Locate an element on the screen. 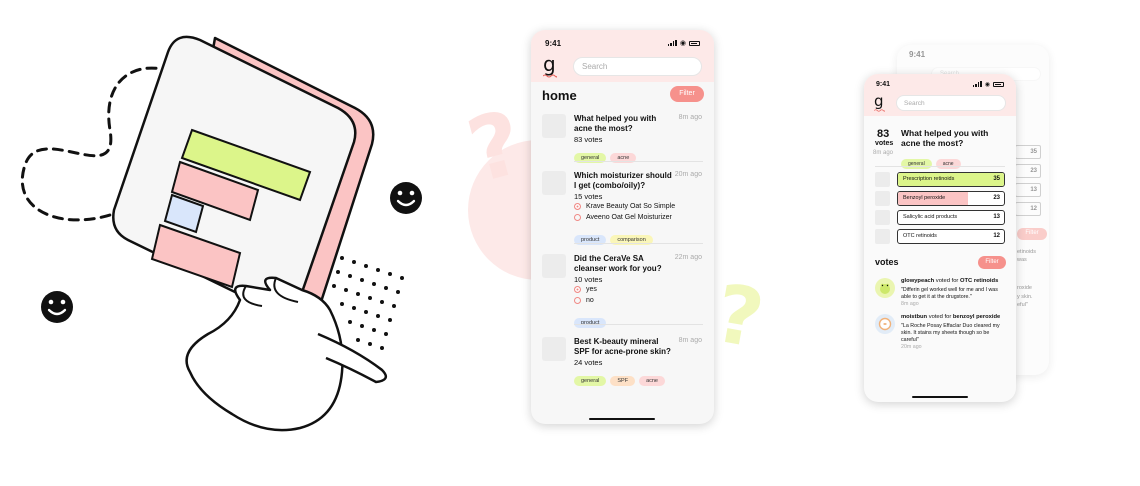  text-fragment: roxide is located at coordinates (1024, 288).